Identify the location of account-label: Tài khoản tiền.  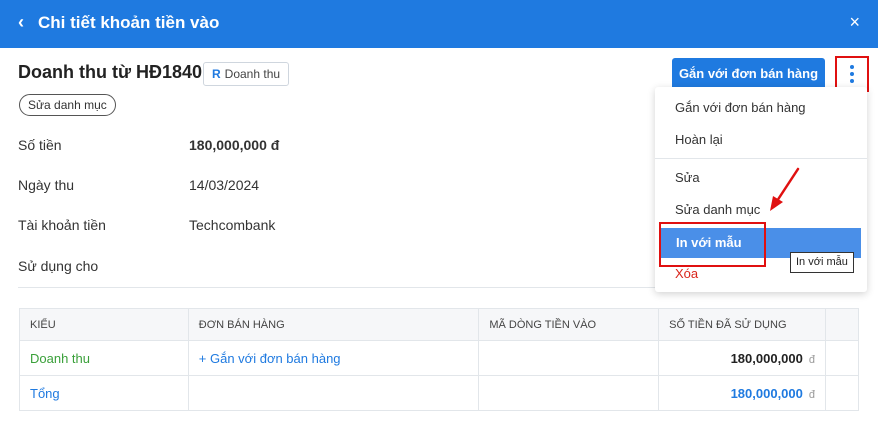
(62, 225).